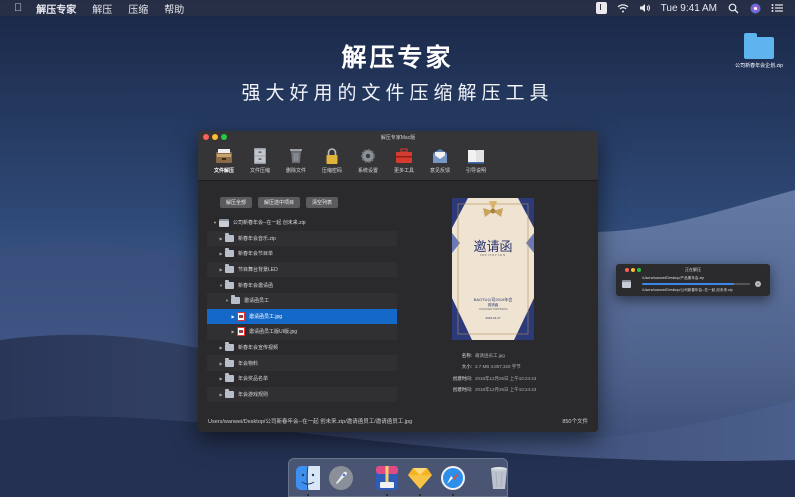 Image resolution: width=795 pixels, height=497 pixels. I want to click on dock-finder, so click(308, 480).